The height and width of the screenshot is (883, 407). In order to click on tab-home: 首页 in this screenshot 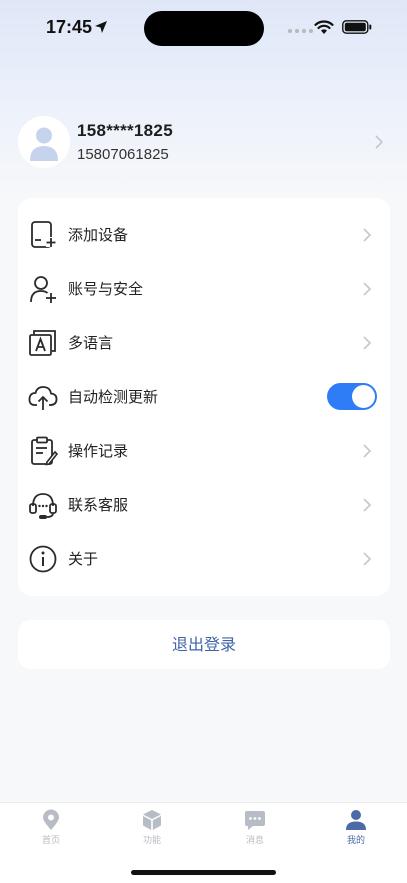, I will do `click(51, 831)`.